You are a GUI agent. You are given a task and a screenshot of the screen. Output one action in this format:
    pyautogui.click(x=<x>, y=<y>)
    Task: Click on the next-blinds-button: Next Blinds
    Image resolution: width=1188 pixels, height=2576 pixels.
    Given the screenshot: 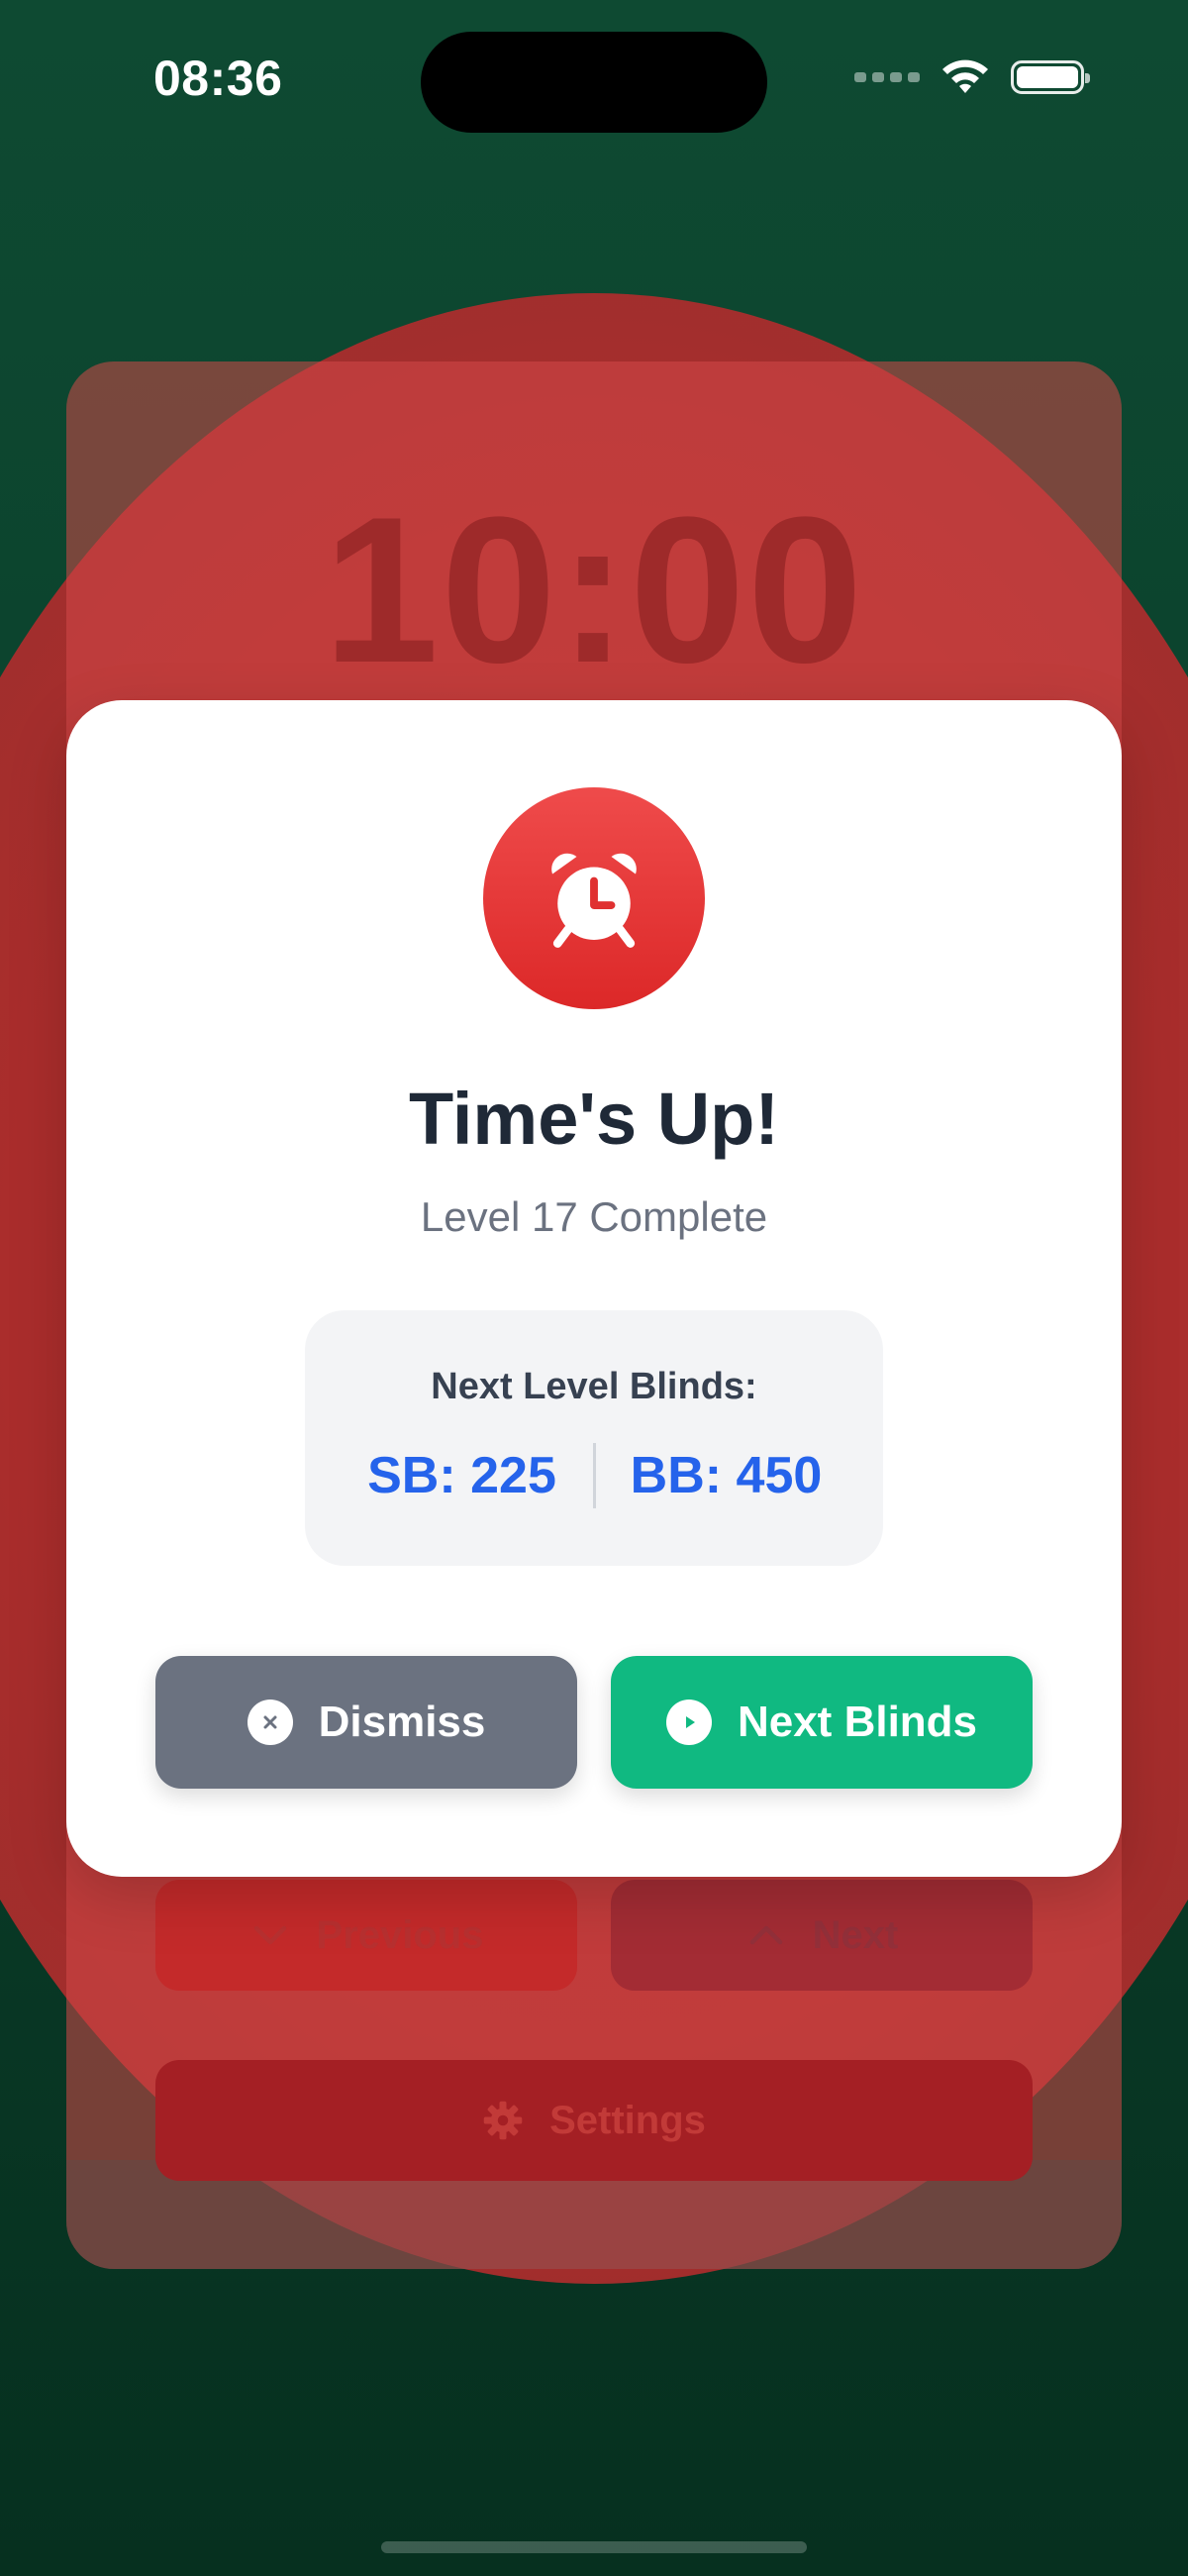 What is the action you would take?
    pyautogui.click(x=822, y=1722)
    